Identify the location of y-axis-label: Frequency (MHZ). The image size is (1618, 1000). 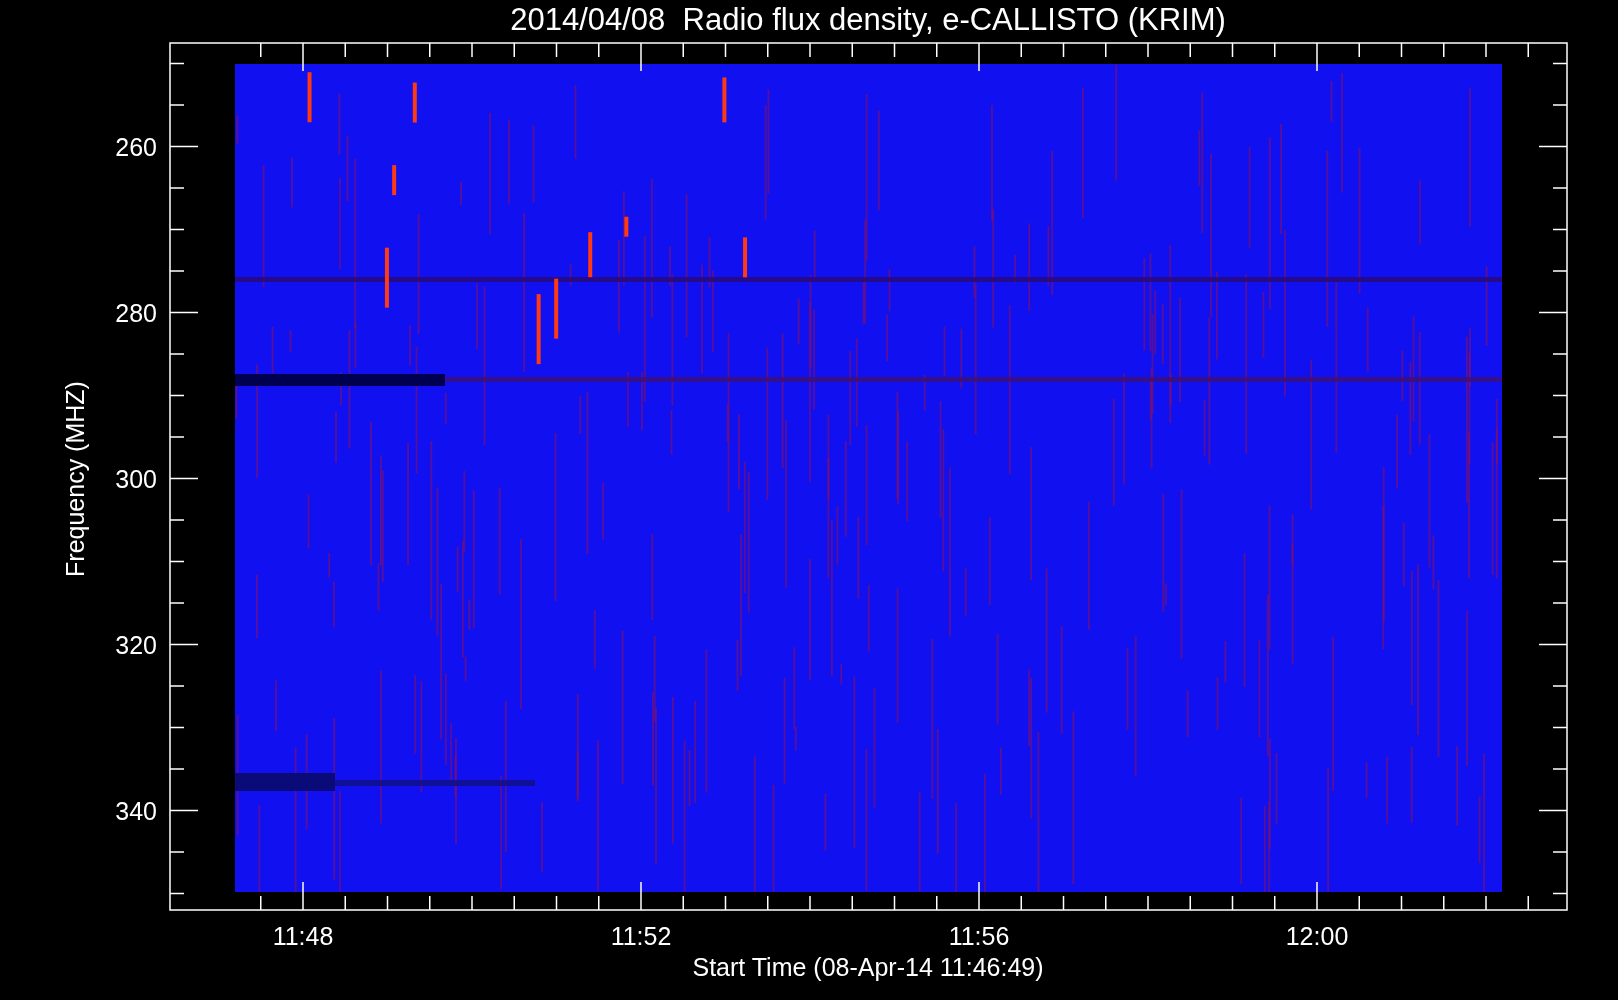
(75, 479).